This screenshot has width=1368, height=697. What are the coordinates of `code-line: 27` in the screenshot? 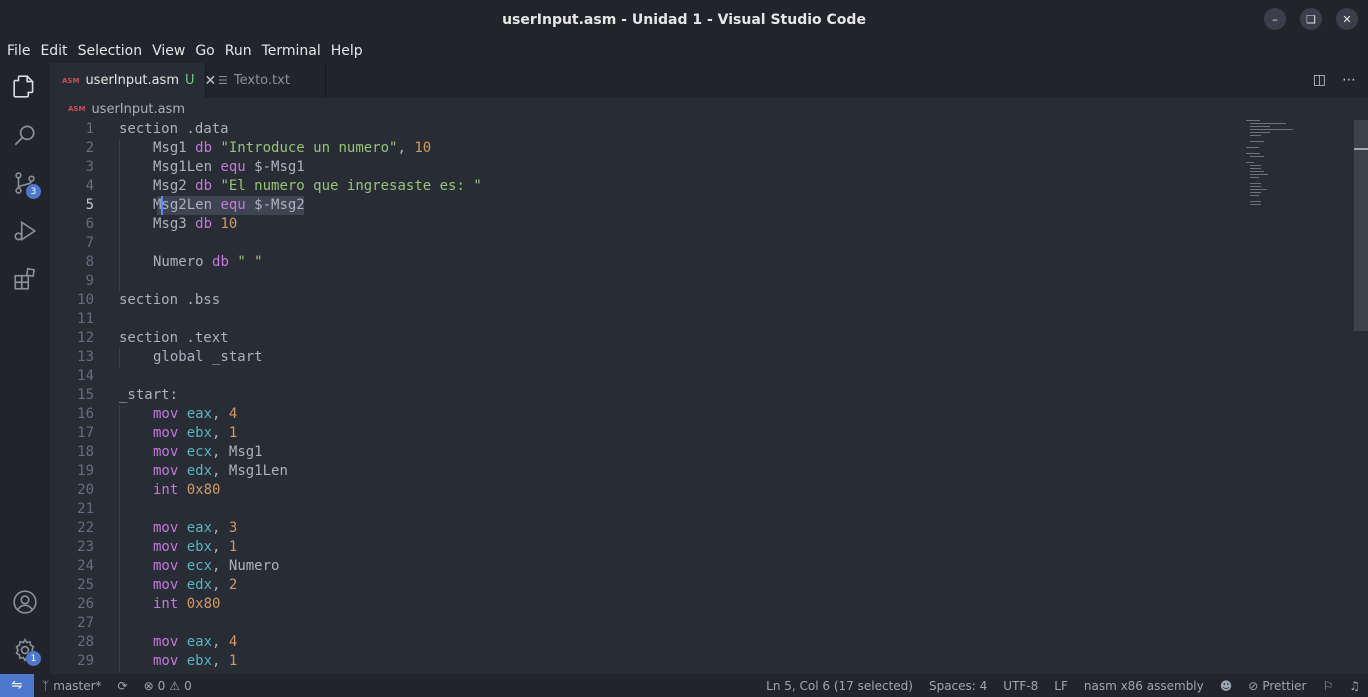 It's located at (701, 623).